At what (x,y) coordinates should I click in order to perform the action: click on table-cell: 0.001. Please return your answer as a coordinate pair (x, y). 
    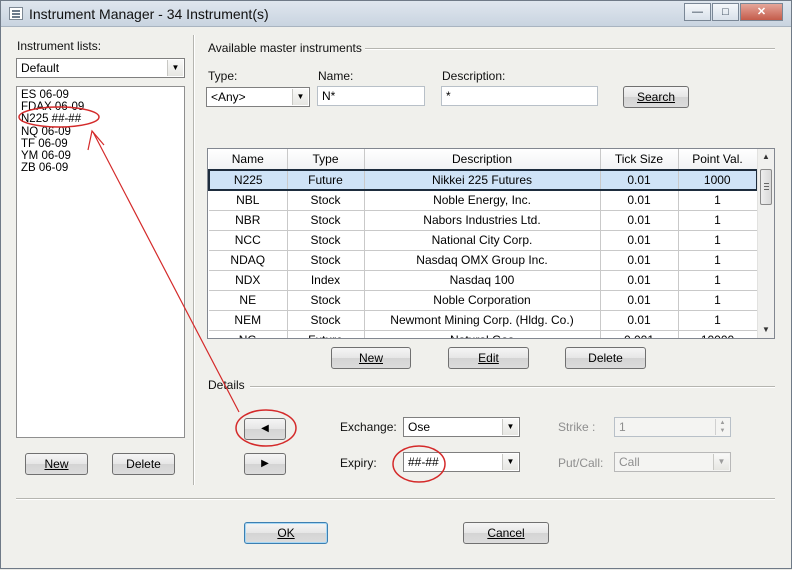
    Looking at the image, I should click on (639, 334).